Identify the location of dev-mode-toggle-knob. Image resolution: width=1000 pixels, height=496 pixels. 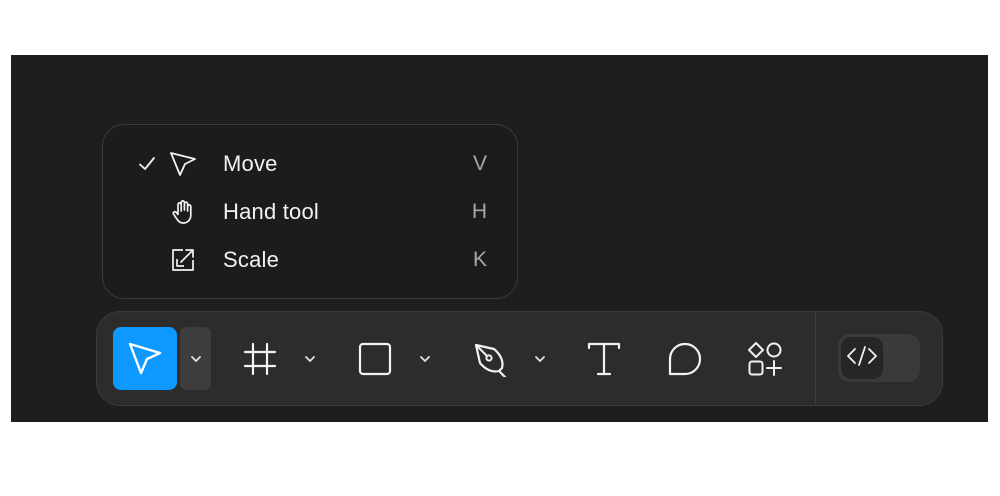
(862, 358).